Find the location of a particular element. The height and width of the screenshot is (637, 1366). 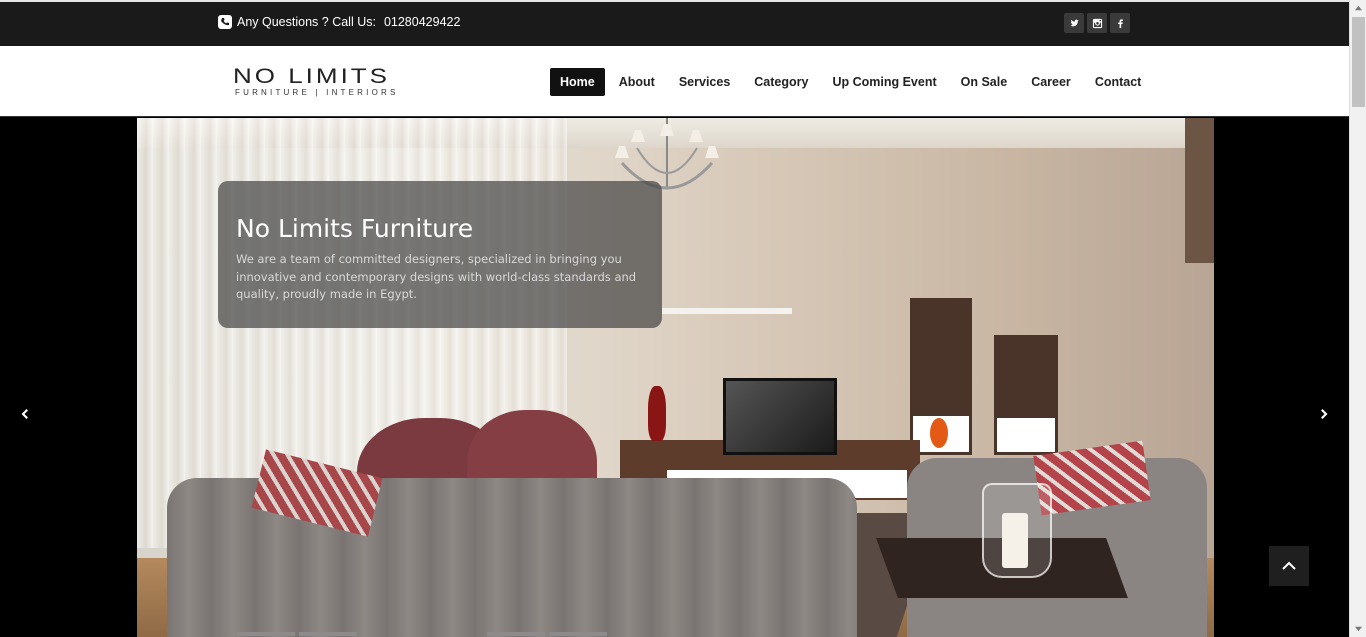

social-links is located at coordinates (1097, 23).